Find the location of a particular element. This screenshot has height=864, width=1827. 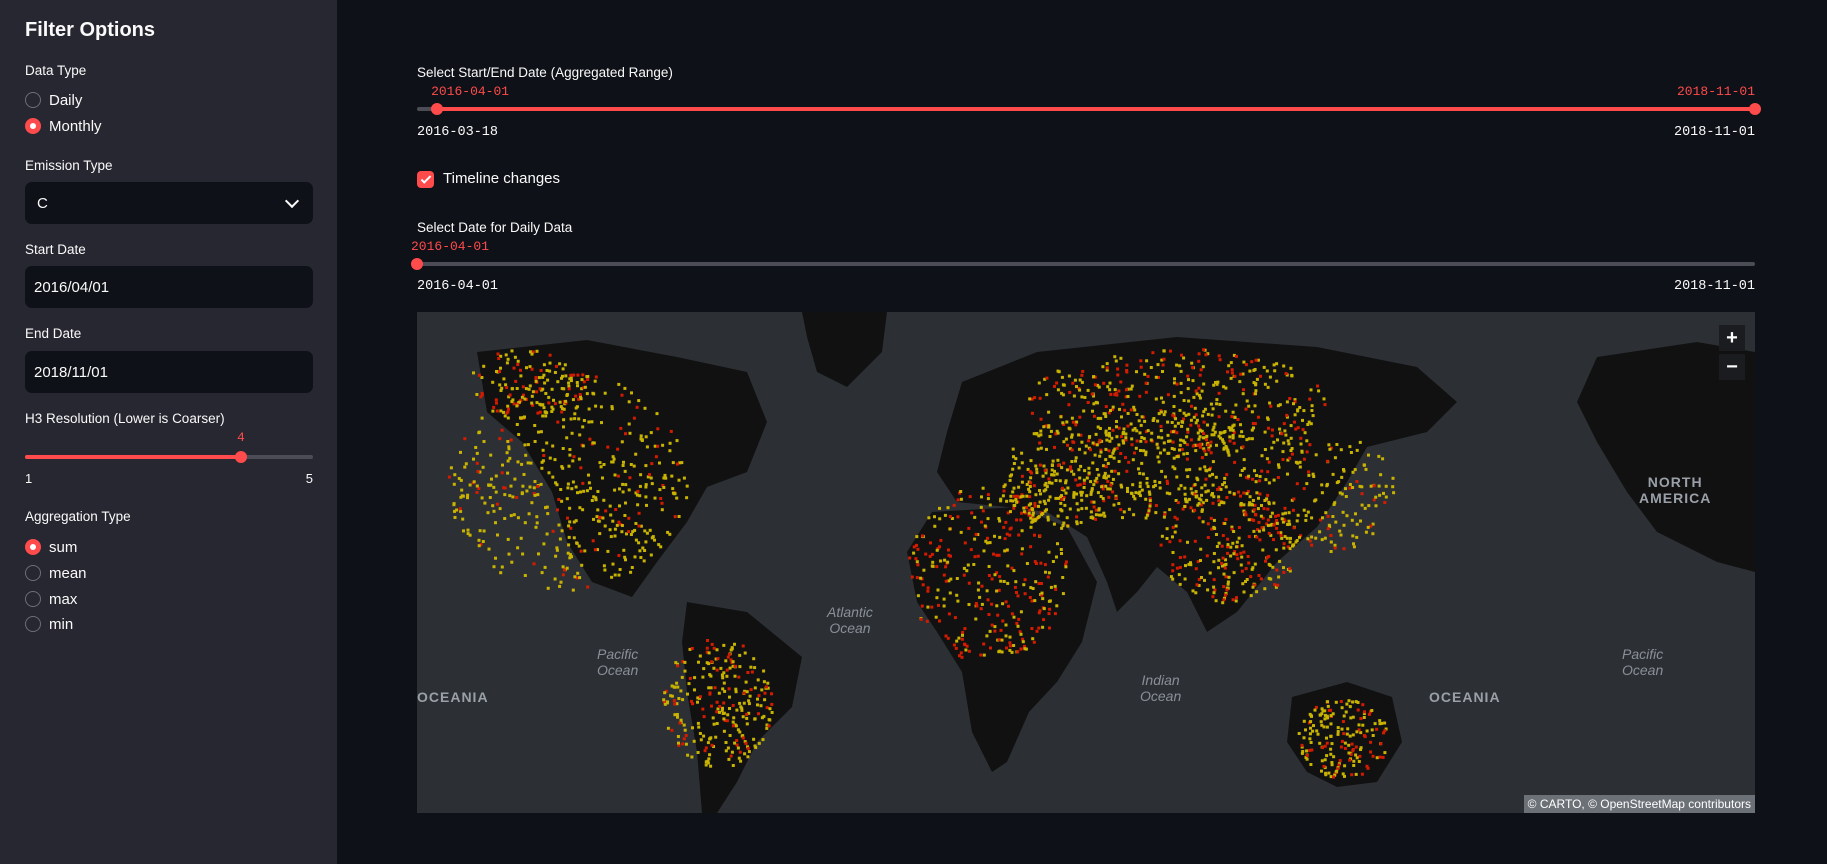

radio-sum: sum is located at coordinates (51, 547).